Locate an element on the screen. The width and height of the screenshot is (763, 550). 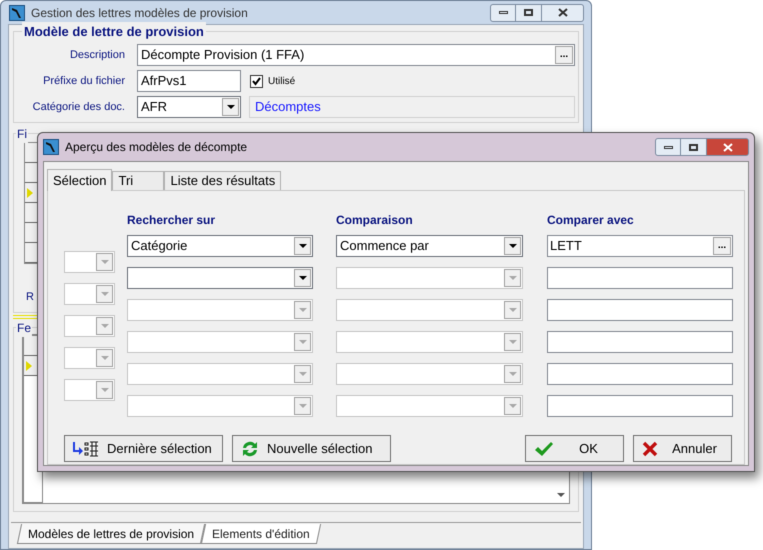
column-heading: Comparer avec is located at coordinates (590, 220).